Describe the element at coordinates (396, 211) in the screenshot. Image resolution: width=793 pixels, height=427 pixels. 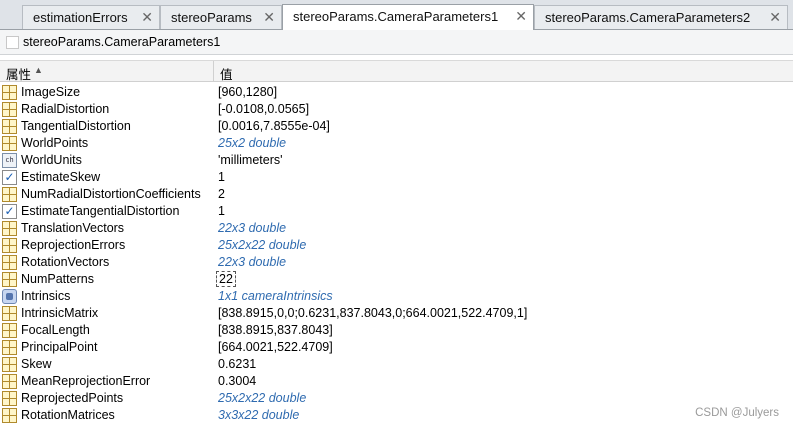
I see `table-row: ✓ EstimateTangentialDistortion 1` at that location.